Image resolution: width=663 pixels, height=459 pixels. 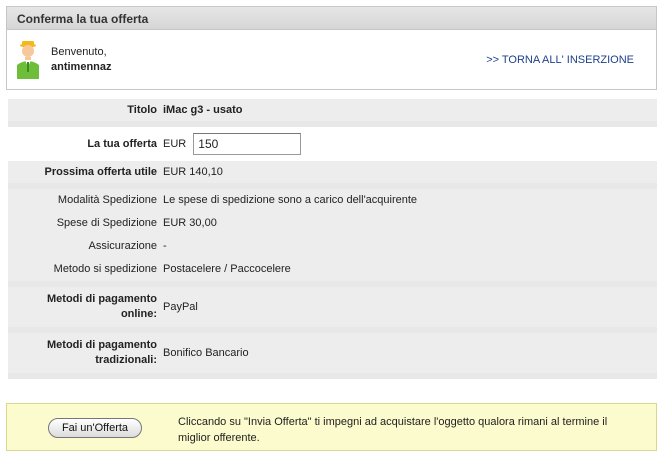 I want to click on row-offerta: La tua offerta EUR, so click(x=332, y=144).